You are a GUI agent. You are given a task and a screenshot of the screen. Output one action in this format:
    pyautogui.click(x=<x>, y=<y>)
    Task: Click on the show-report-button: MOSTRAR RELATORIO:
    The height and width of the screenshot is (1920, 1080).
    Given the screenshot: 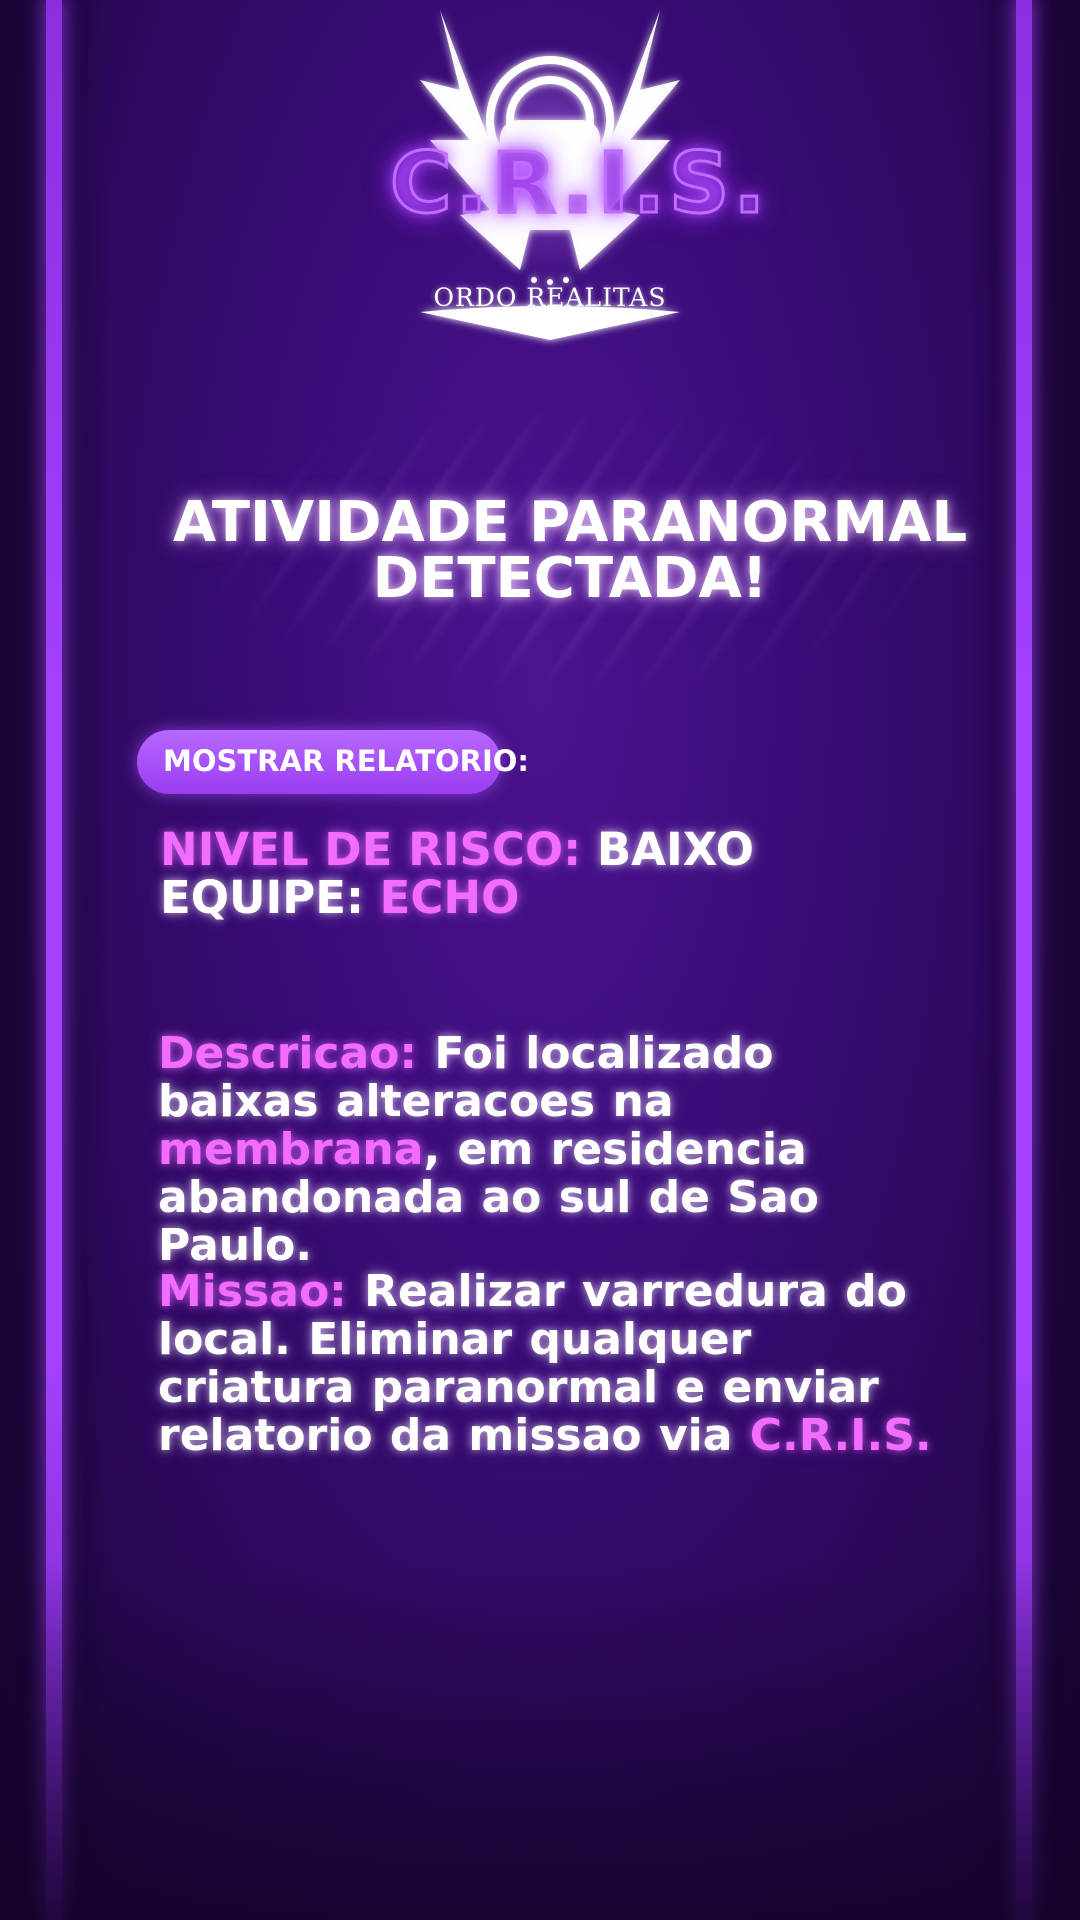 What is the action you would take?
    pyautogui.click(x=333, y=762)
    